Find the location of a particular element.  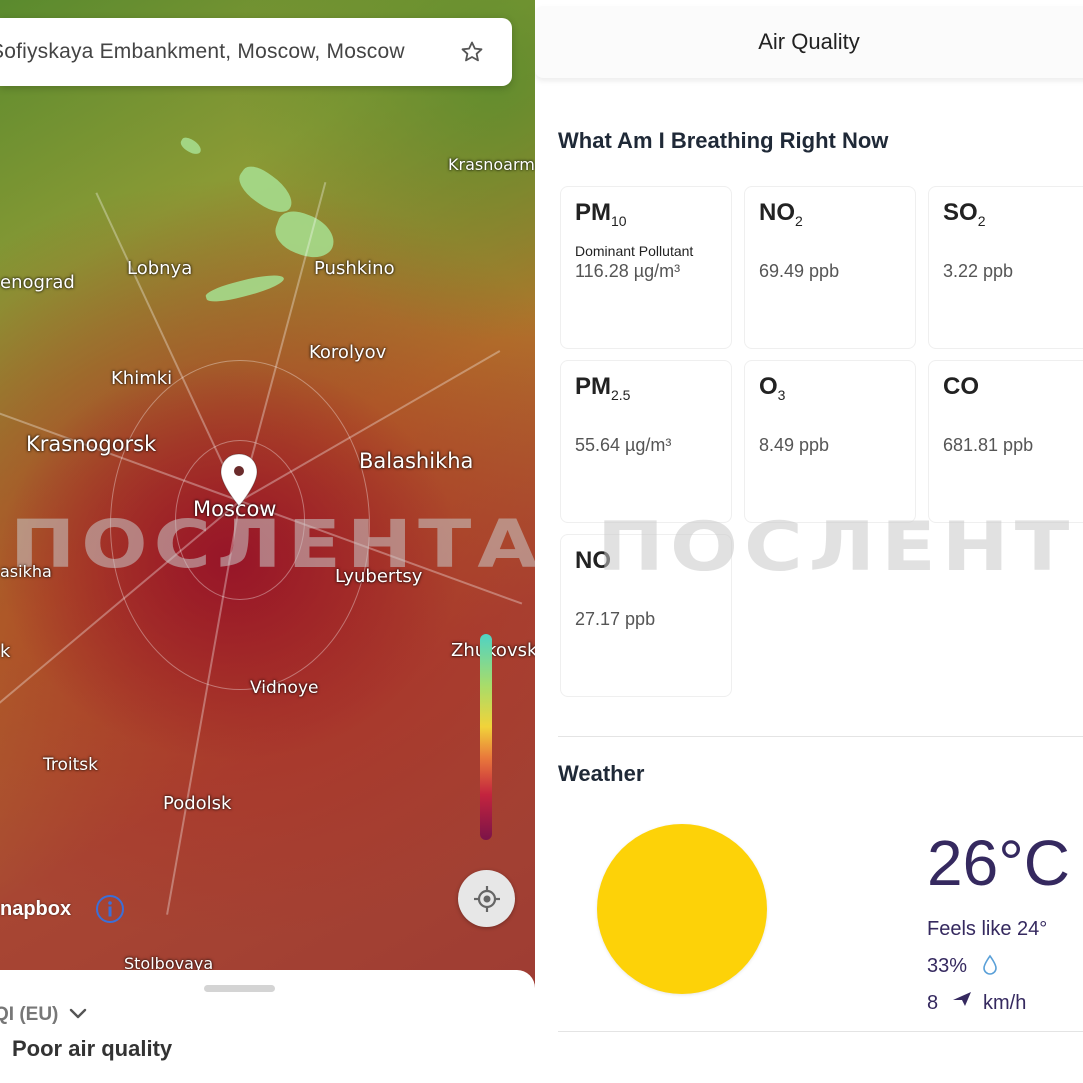

wind-direction-icon is located at coordinates (962, 999).